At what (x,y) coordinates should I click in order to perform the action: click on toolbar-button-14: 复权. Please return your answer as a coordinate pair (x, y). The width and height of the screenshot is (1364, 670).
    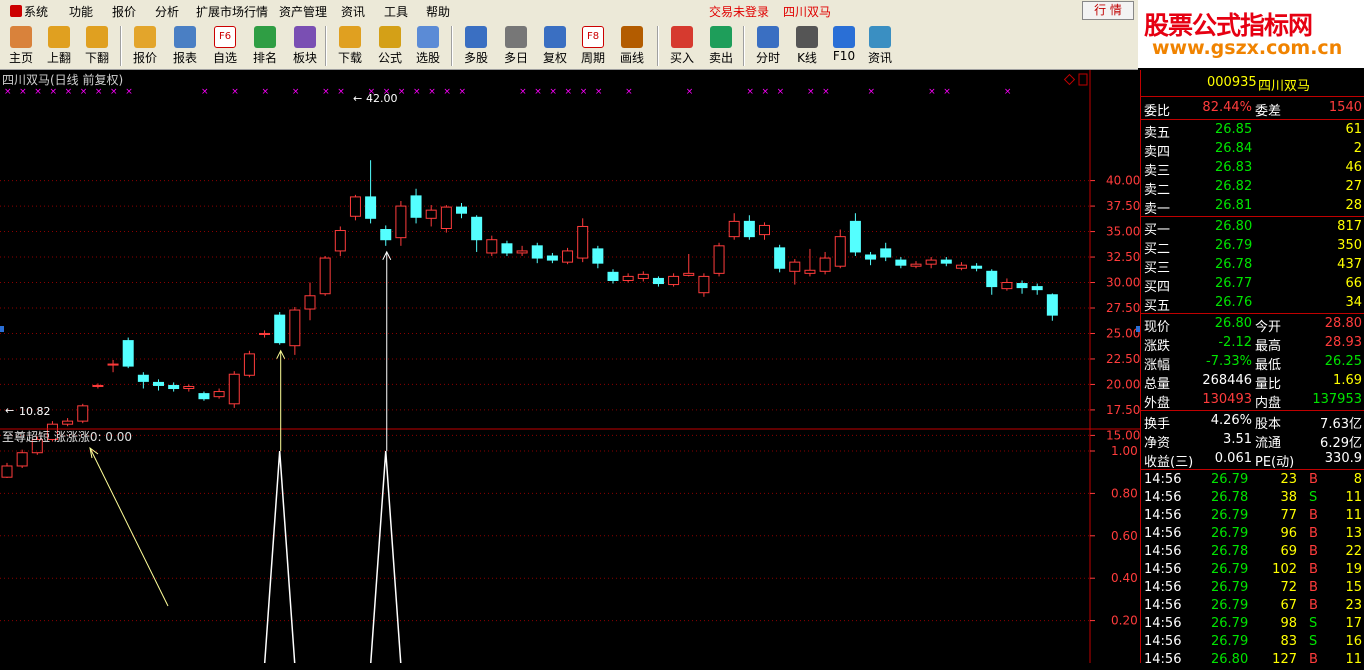
    Looking at the image, I should click on (555, 46).